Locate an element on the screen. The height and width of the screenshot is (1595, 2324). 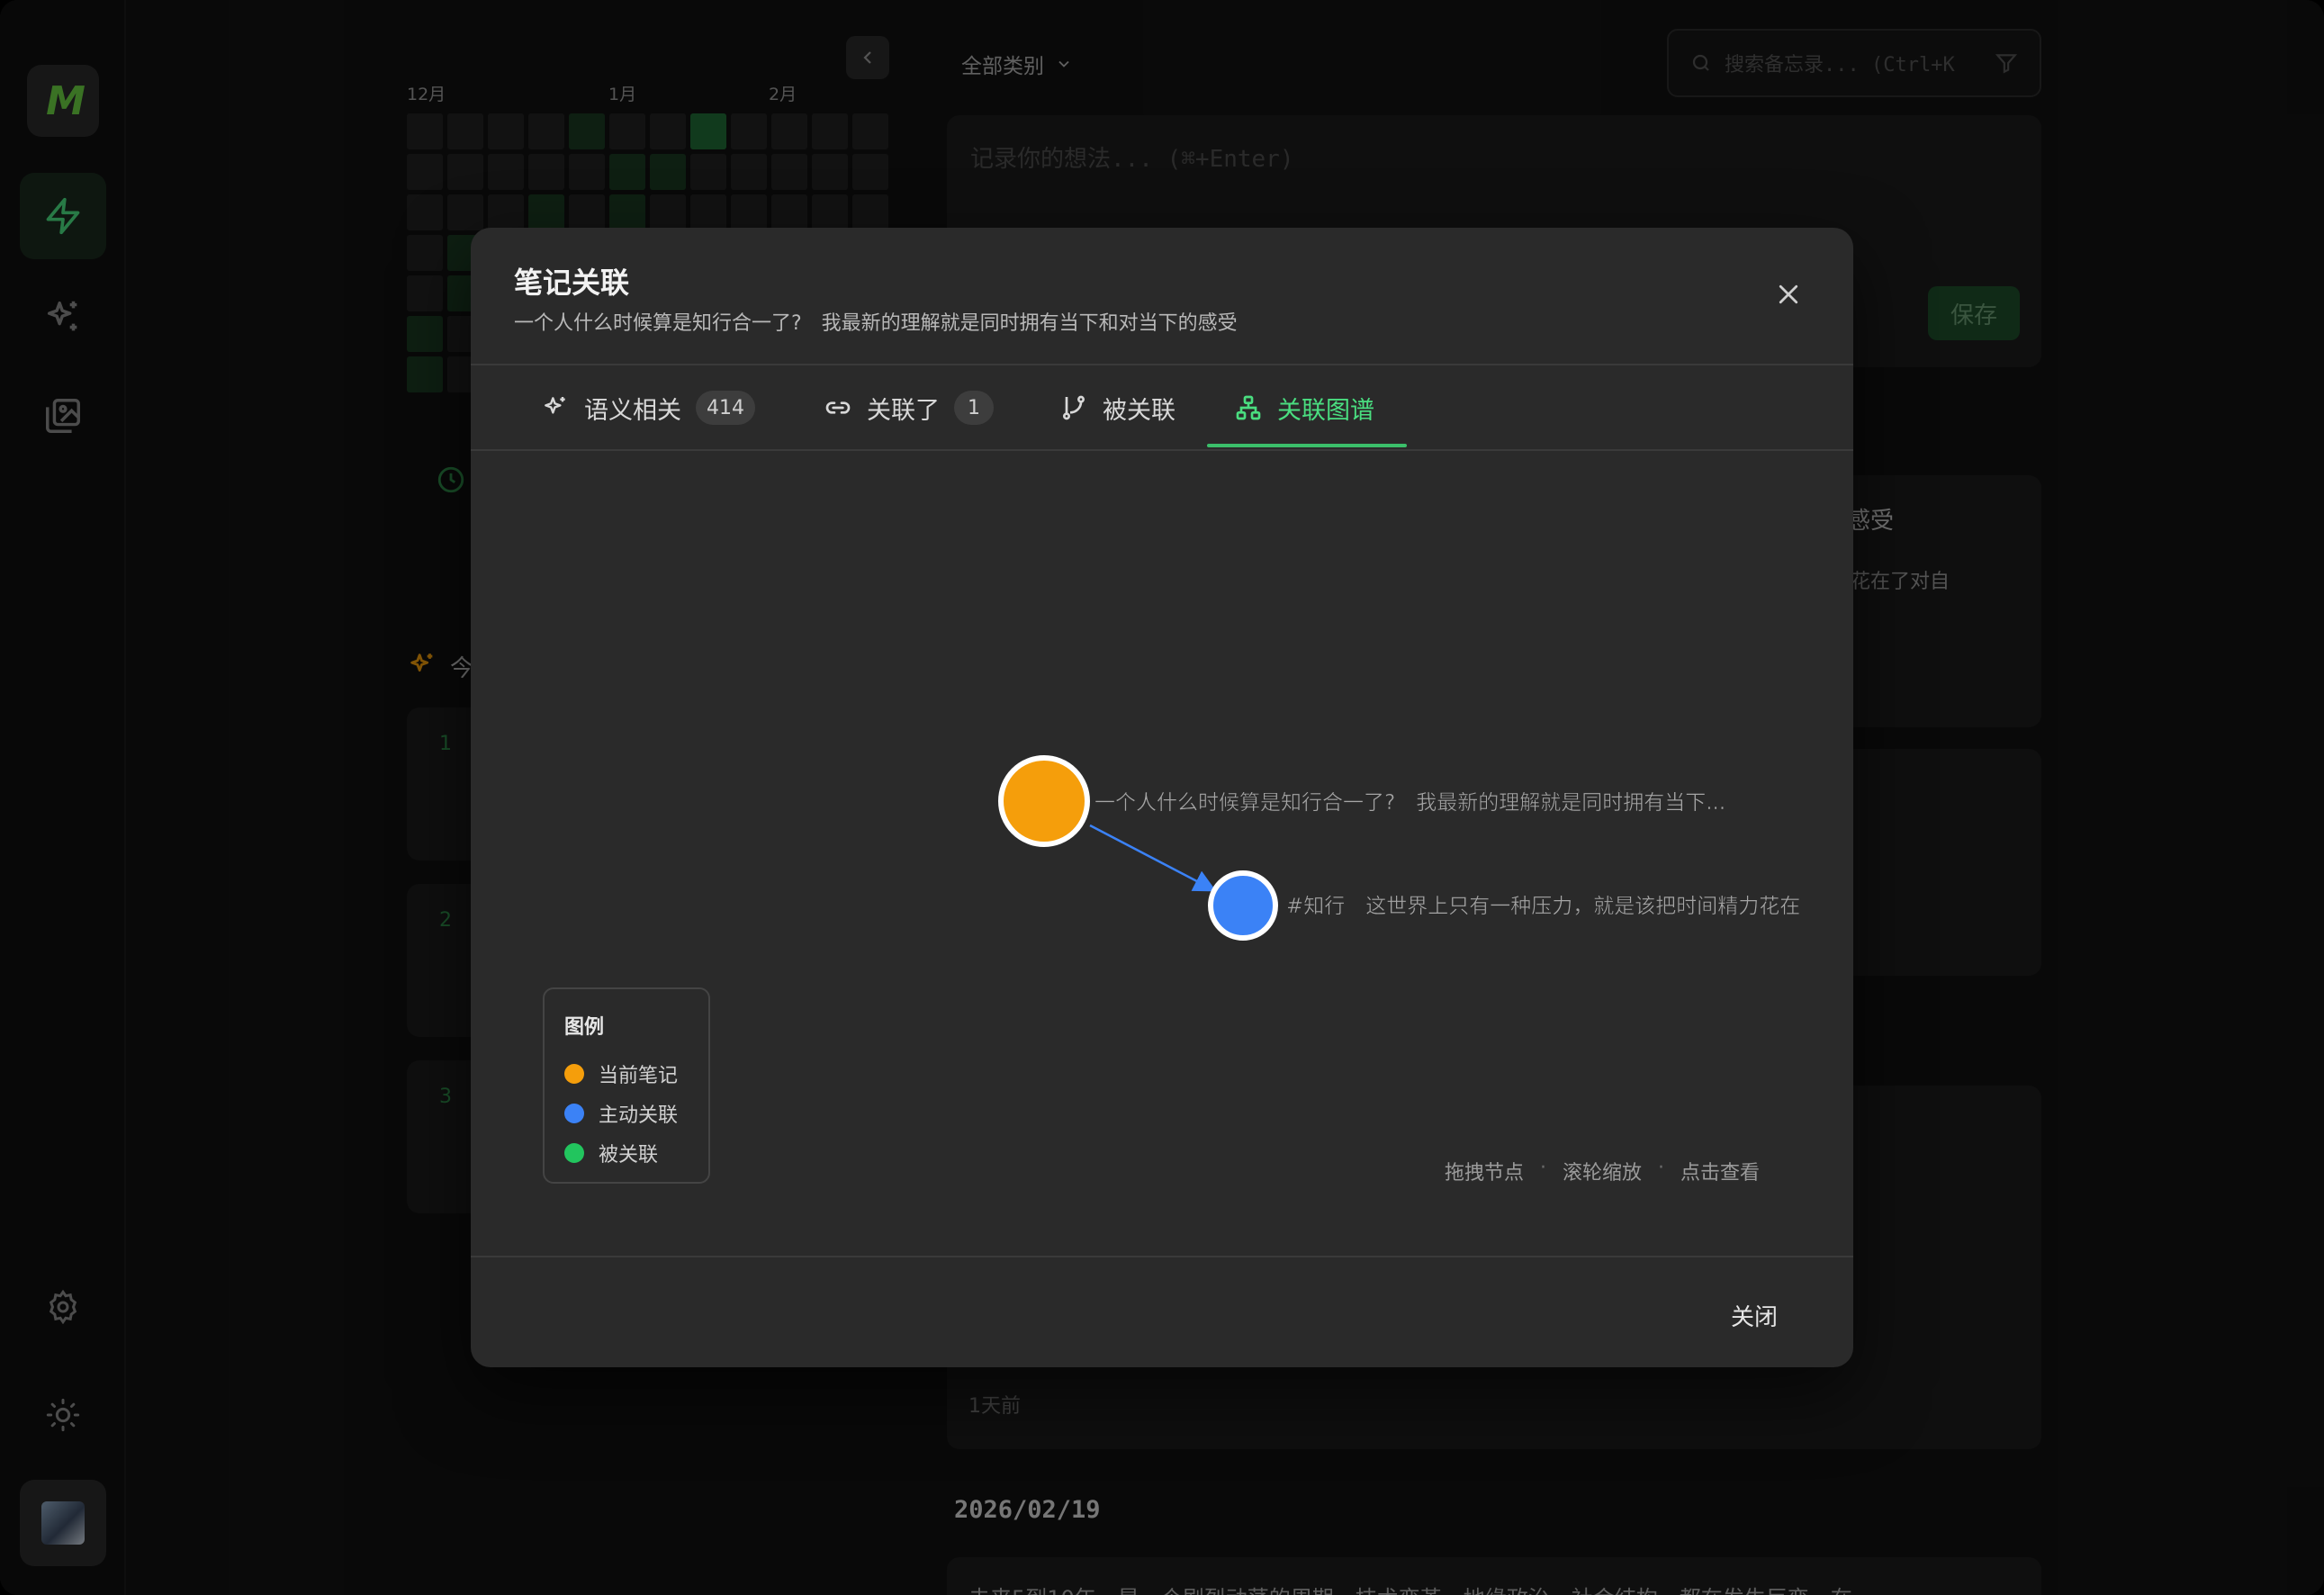
graph-edge is located at coordinates (1153, 858).